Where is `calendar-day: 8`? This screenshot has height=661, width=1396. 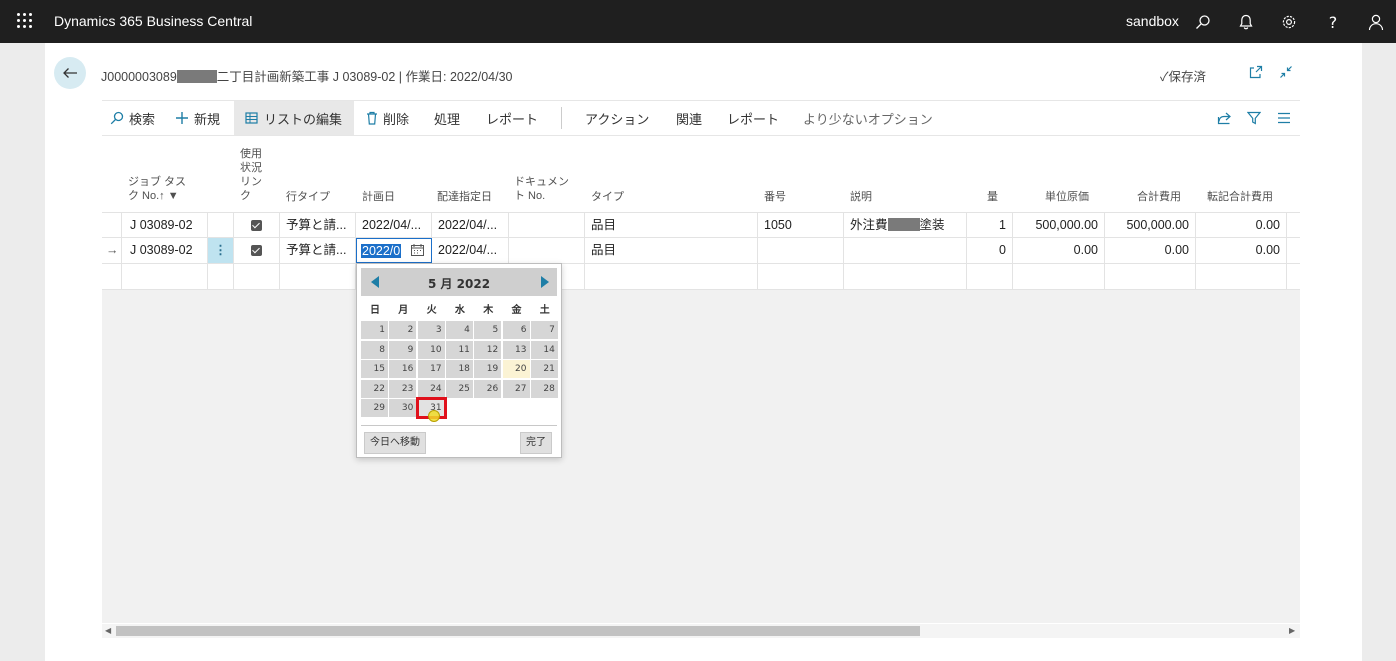 calendar-day: 8 is located at coordinates (374, 349).